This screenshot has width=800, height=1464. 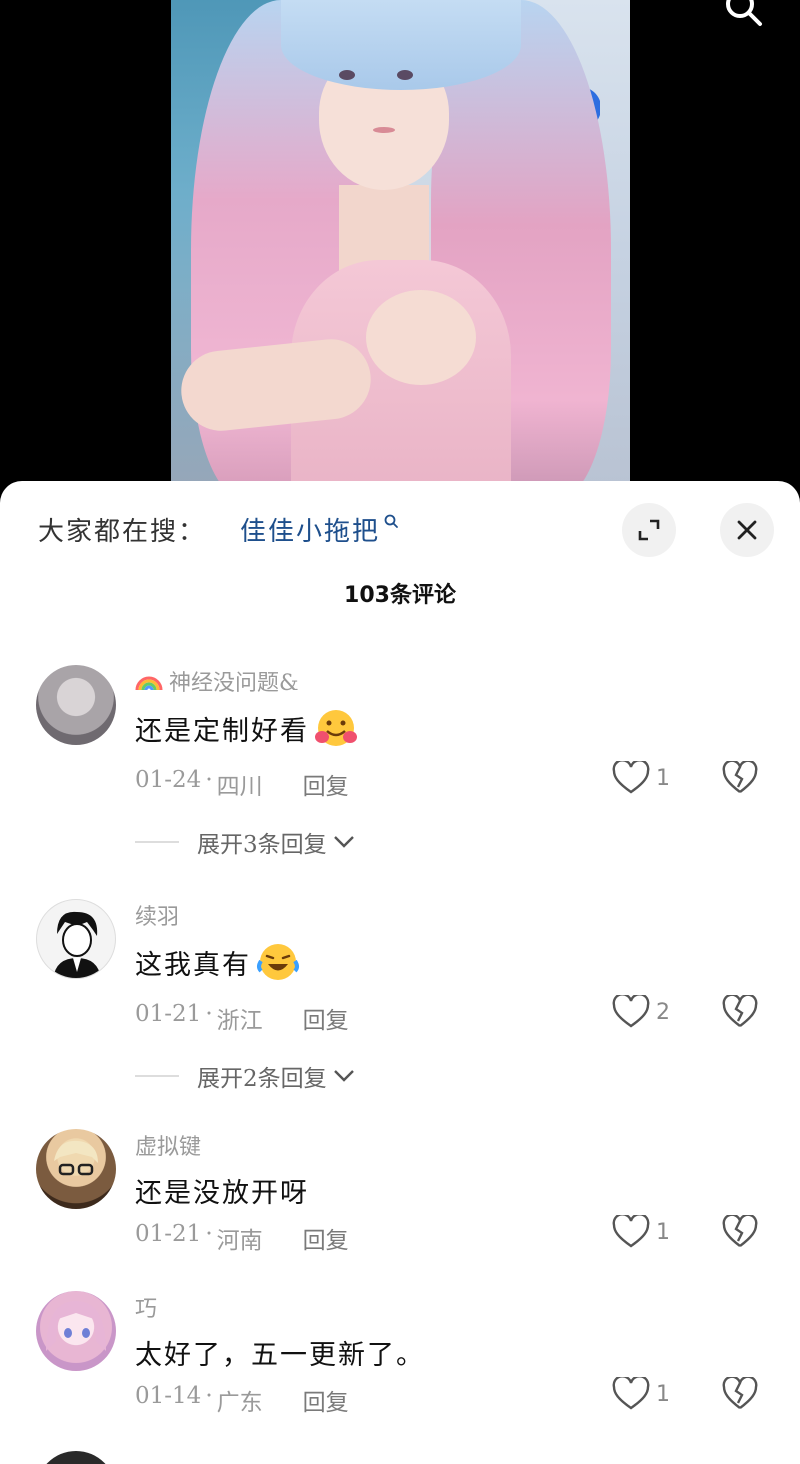 What do you see at coordinates (262, 842) in the screenshot?
I see `expand-replies-text: 展开3条回复` at bounding box center [262, 842].